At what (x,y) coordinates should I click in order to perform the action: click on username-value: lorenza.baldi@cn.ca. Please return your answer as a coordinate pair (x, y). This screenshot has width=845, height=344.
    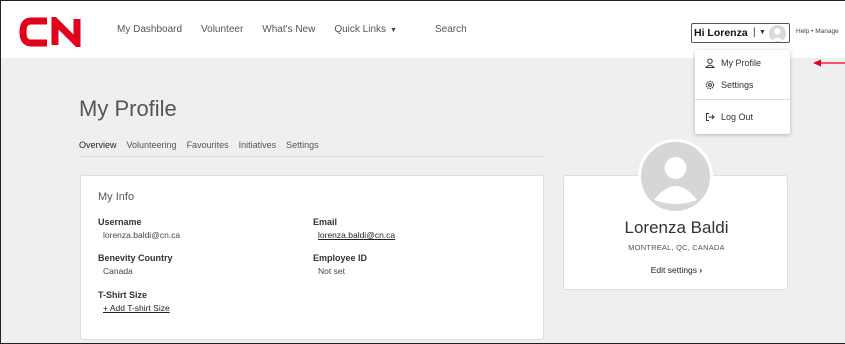
    Looking at the image, I should click on (142, 235).